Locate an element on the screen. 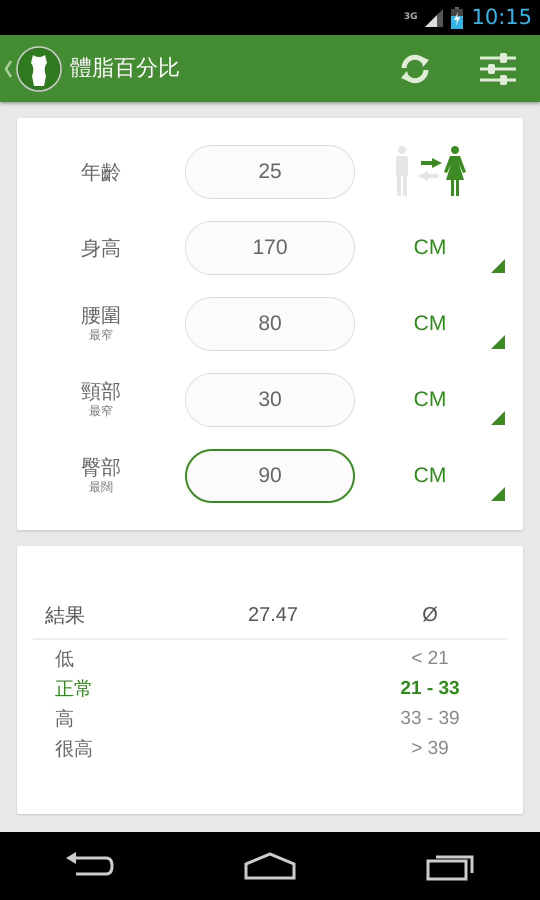  back-button is located at coordinates (33, 69).